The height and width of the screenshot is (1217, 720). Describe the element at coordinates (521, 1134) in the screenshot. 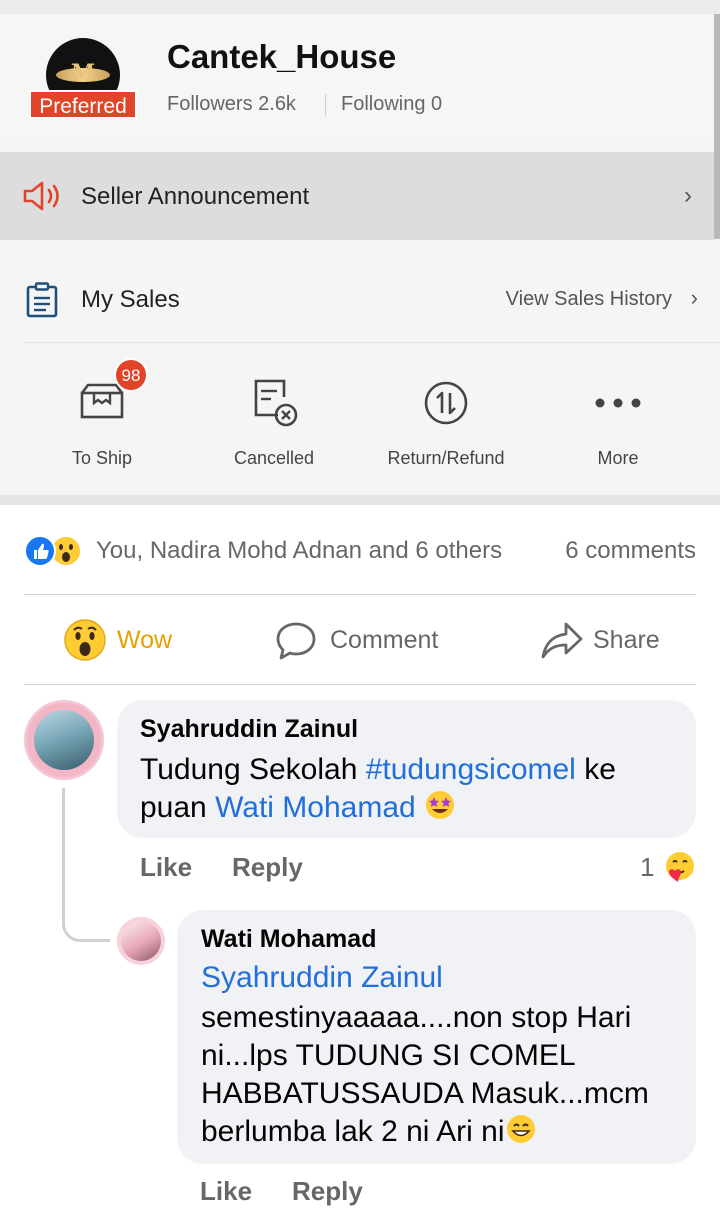

I see `grinning-emoji-icon` at that location.